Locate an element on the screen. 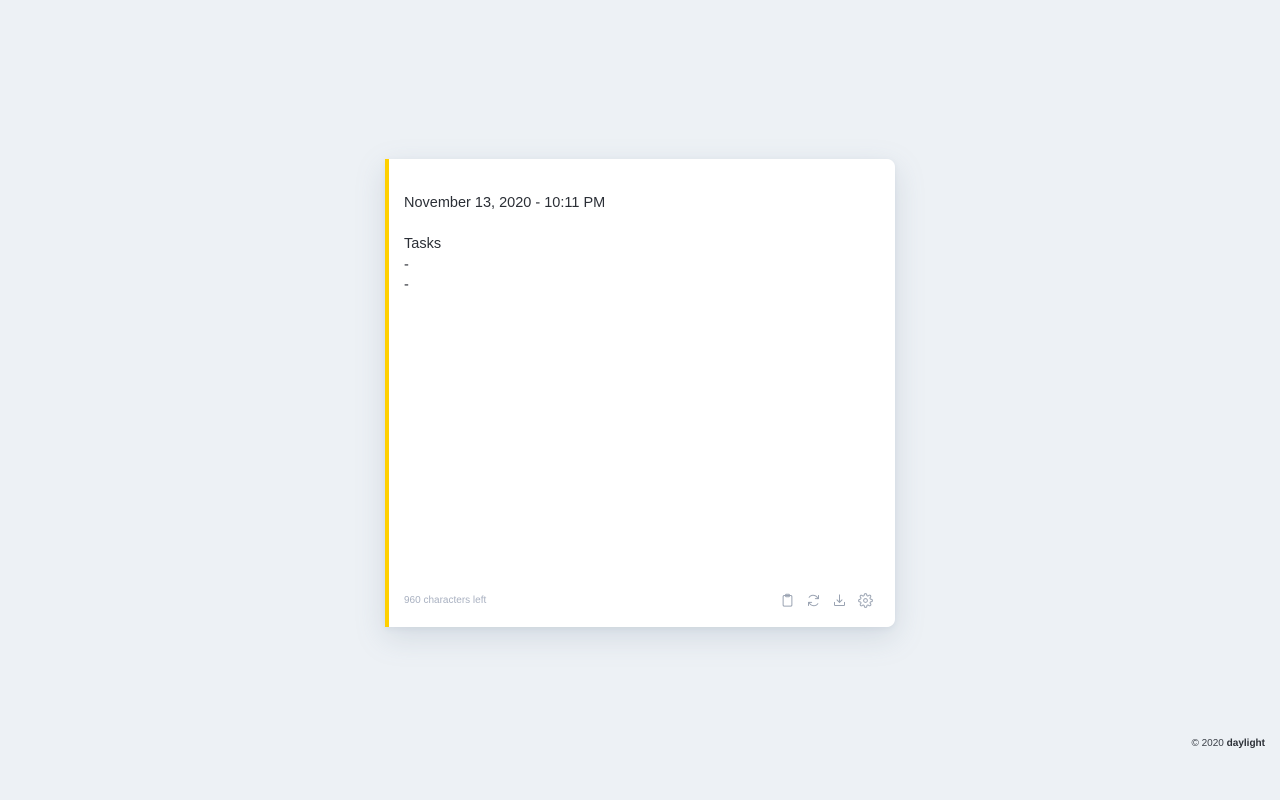 The height and width of the screenshot is (800, 1280). download-button is located at coordinates (839, 600).